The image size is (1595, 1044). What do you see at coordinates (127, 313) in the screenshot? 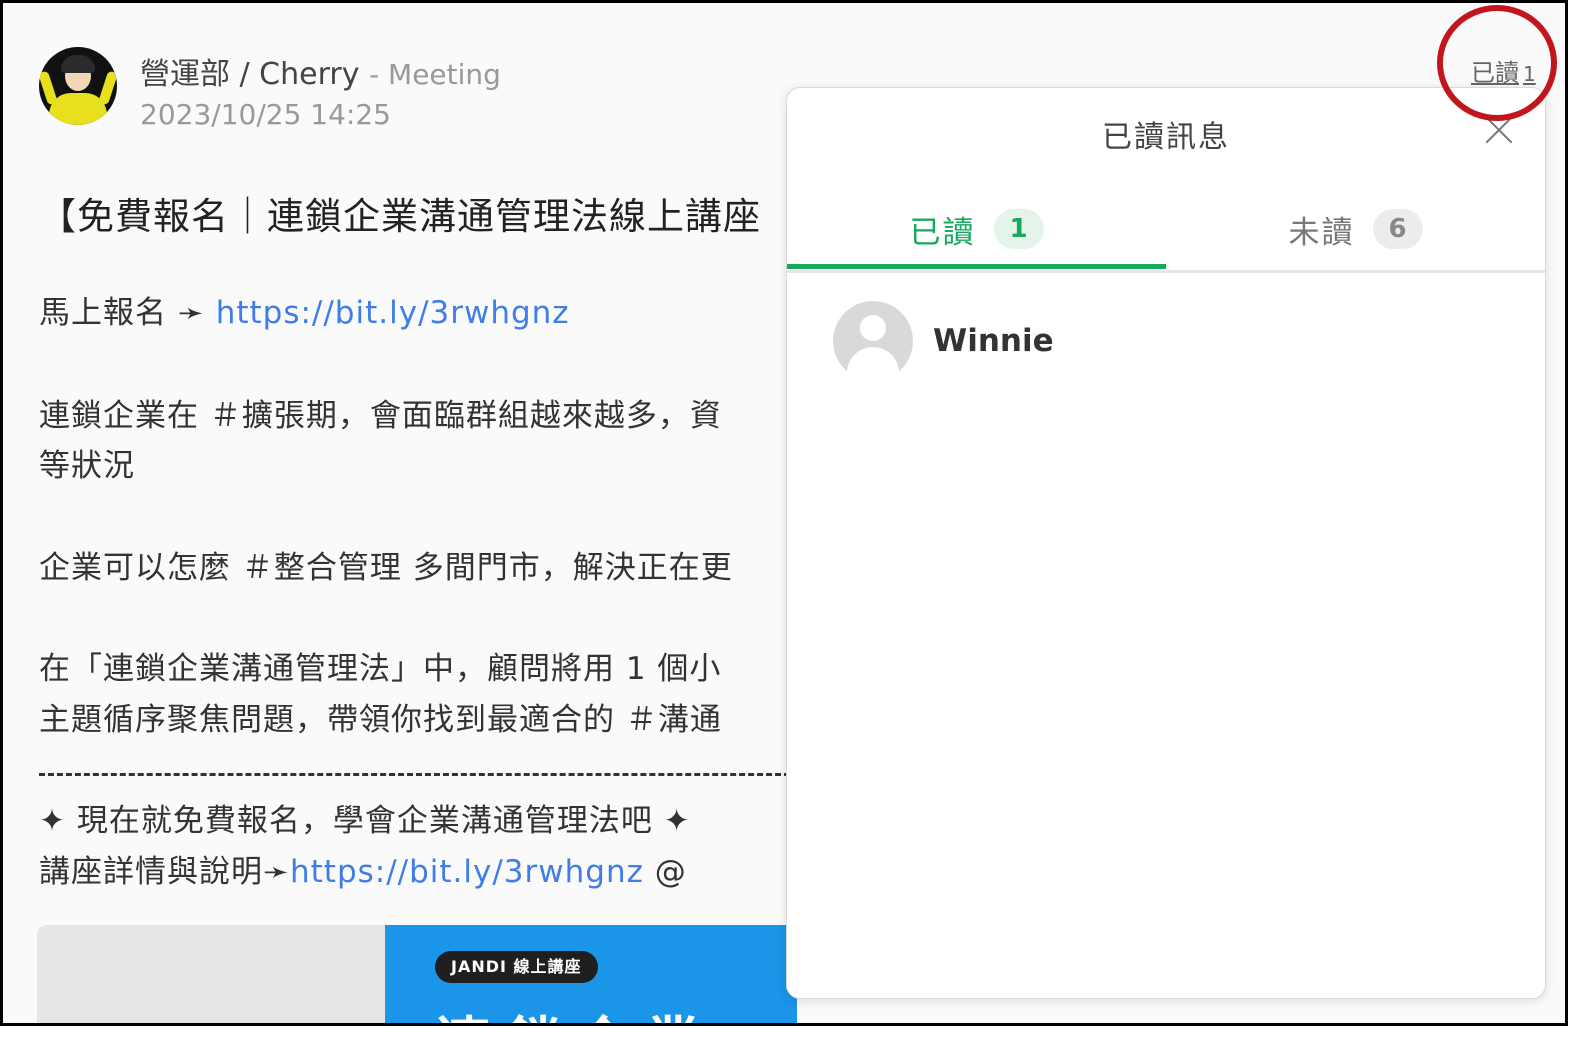
I see `signup-prefix: 馬上報名 ➛` at bounding box center [127, 313].